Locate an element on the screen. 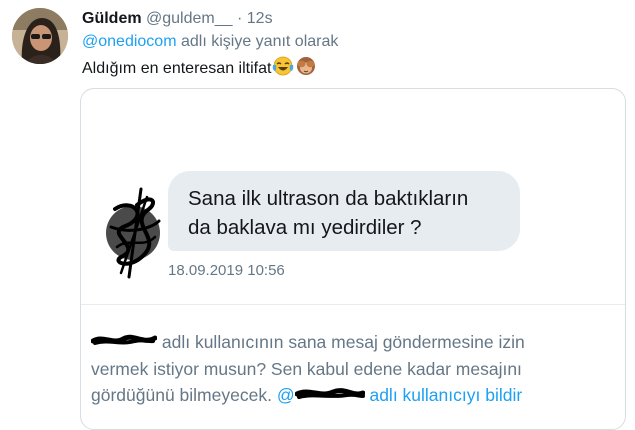 Image resolution: width=635 pixels, height=430 pixels. dm-message-line: da baklava mı yedirdiler ? is located at coordinates (305, 227).